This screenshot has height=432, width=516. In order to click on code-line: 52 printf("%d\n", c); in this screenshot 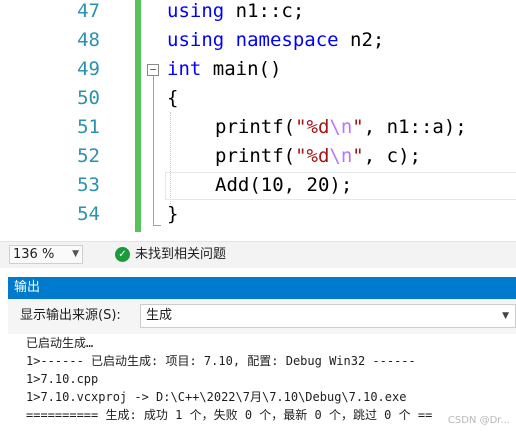, I will do `click(258, 156)`.